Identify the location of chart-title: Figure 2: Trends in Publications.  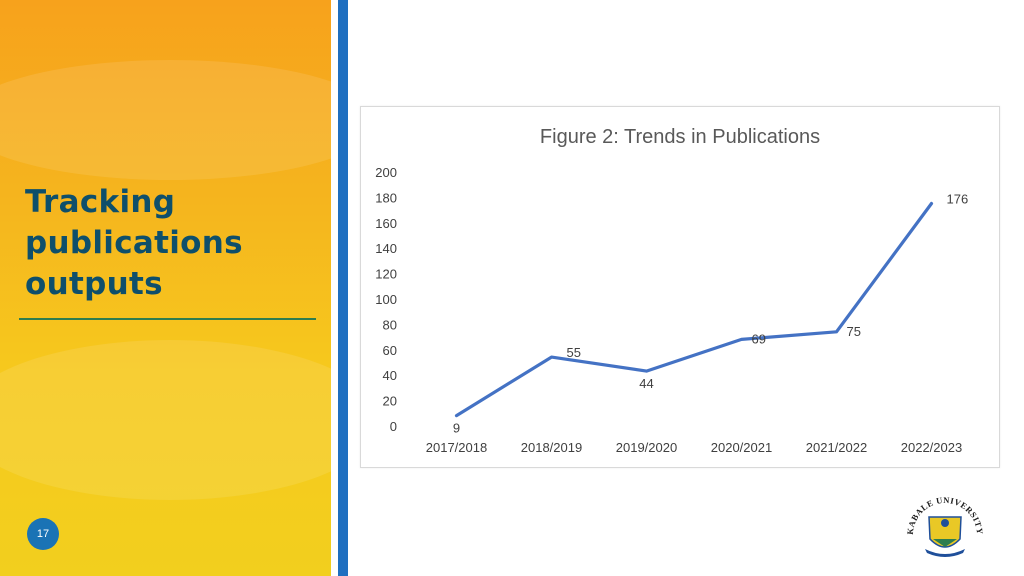
(680, 137).